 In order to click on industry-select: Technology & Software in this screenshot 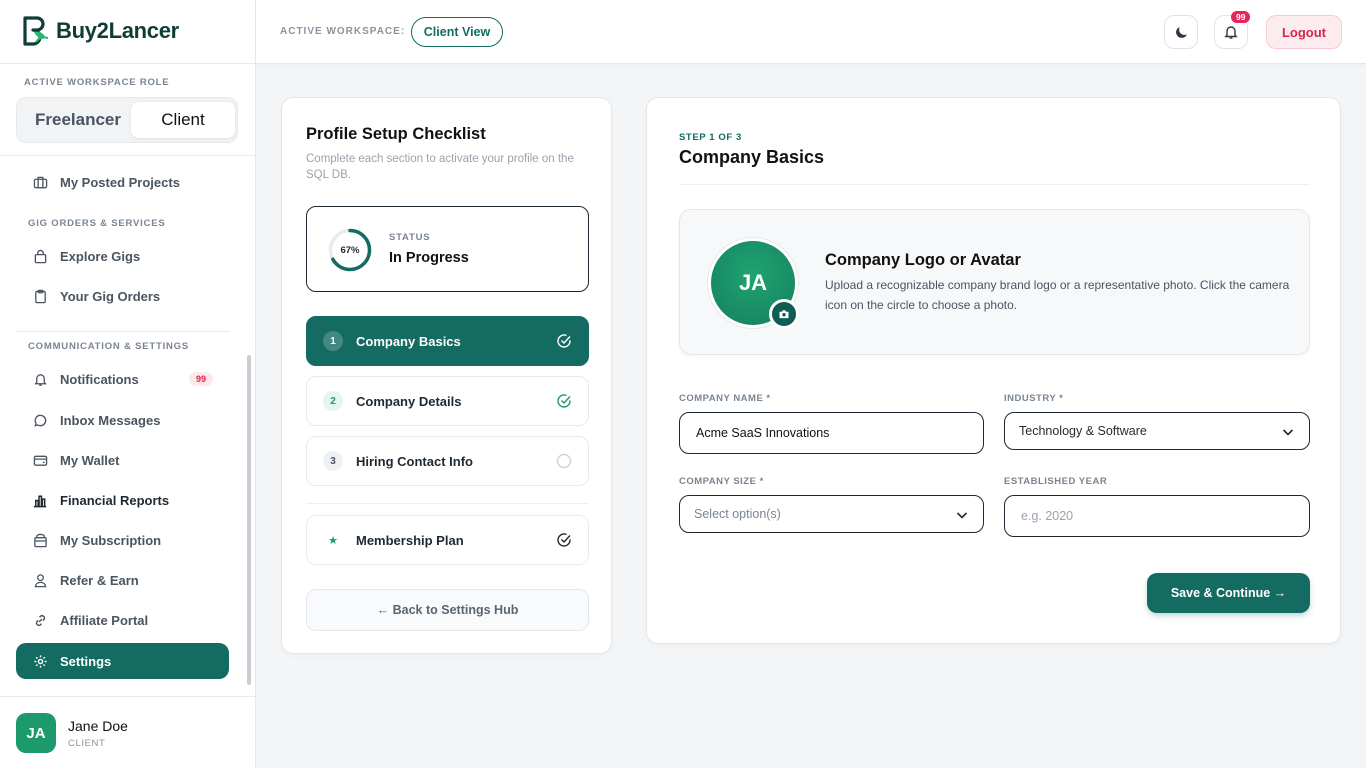, I will do `click(1157, 431)`.